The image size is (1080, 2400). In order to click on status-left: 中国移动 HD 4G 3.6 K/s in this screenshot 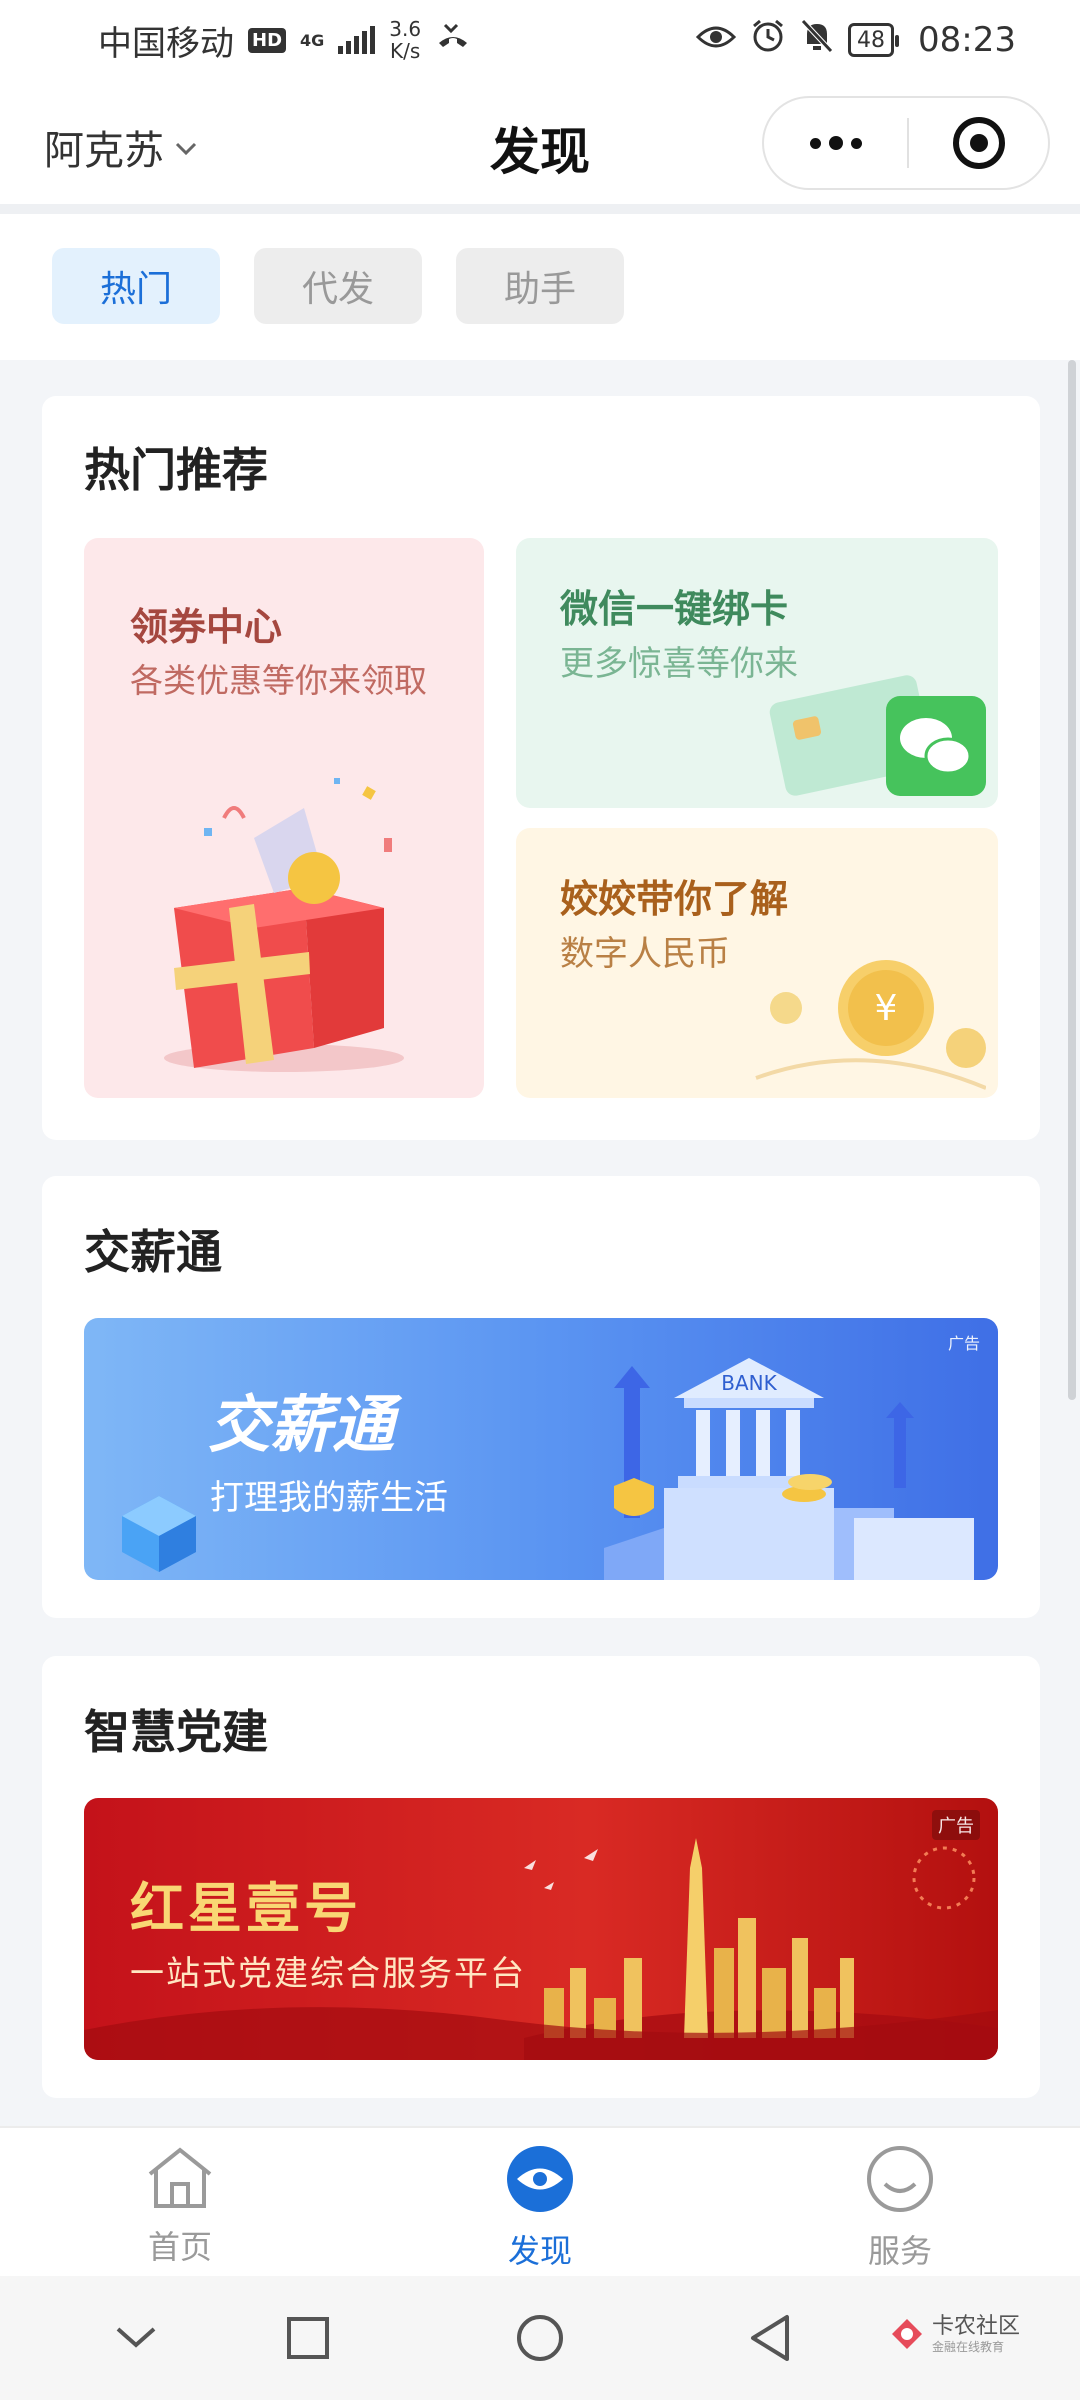, I will do `click(284, 40)`.